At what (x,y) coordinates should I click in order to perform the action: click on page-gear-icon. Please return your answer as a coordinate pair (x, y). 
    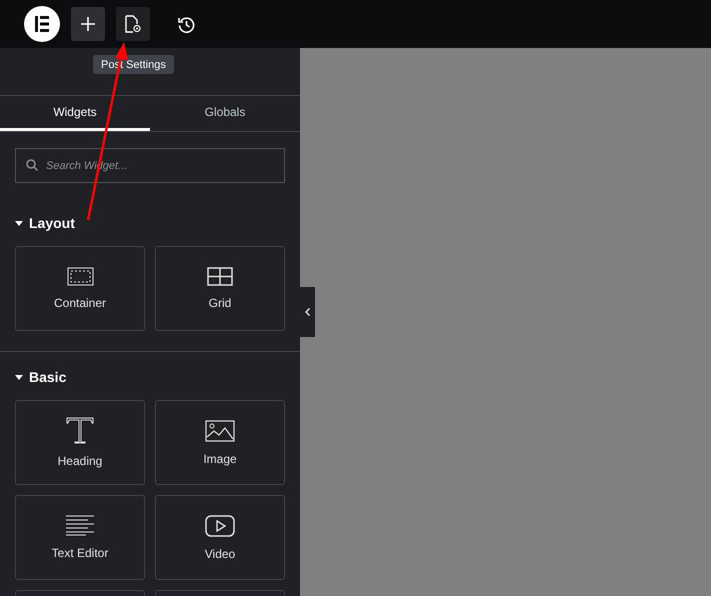
    Looking at the image, I should click on (133, 24).